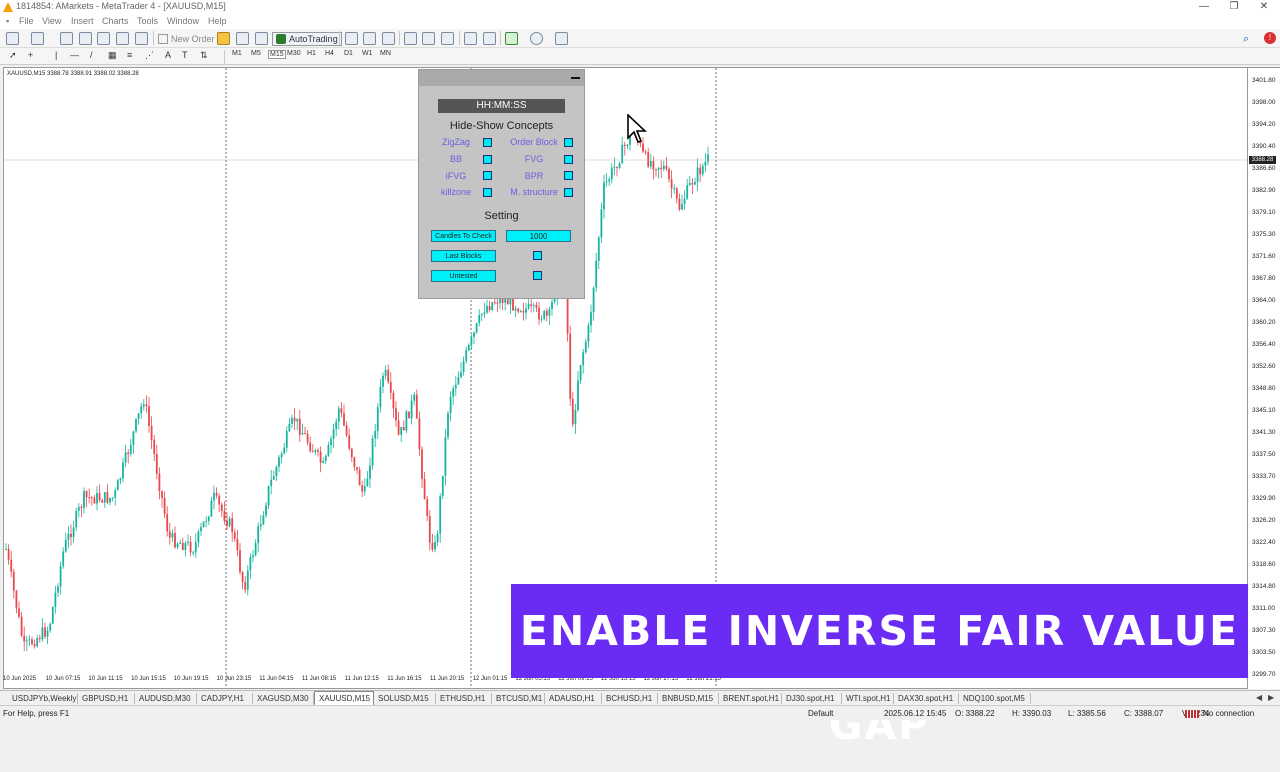  Describe the element at coordinates (115, 21) in the screenshot. I see `menu-charts: Charts` at that location.